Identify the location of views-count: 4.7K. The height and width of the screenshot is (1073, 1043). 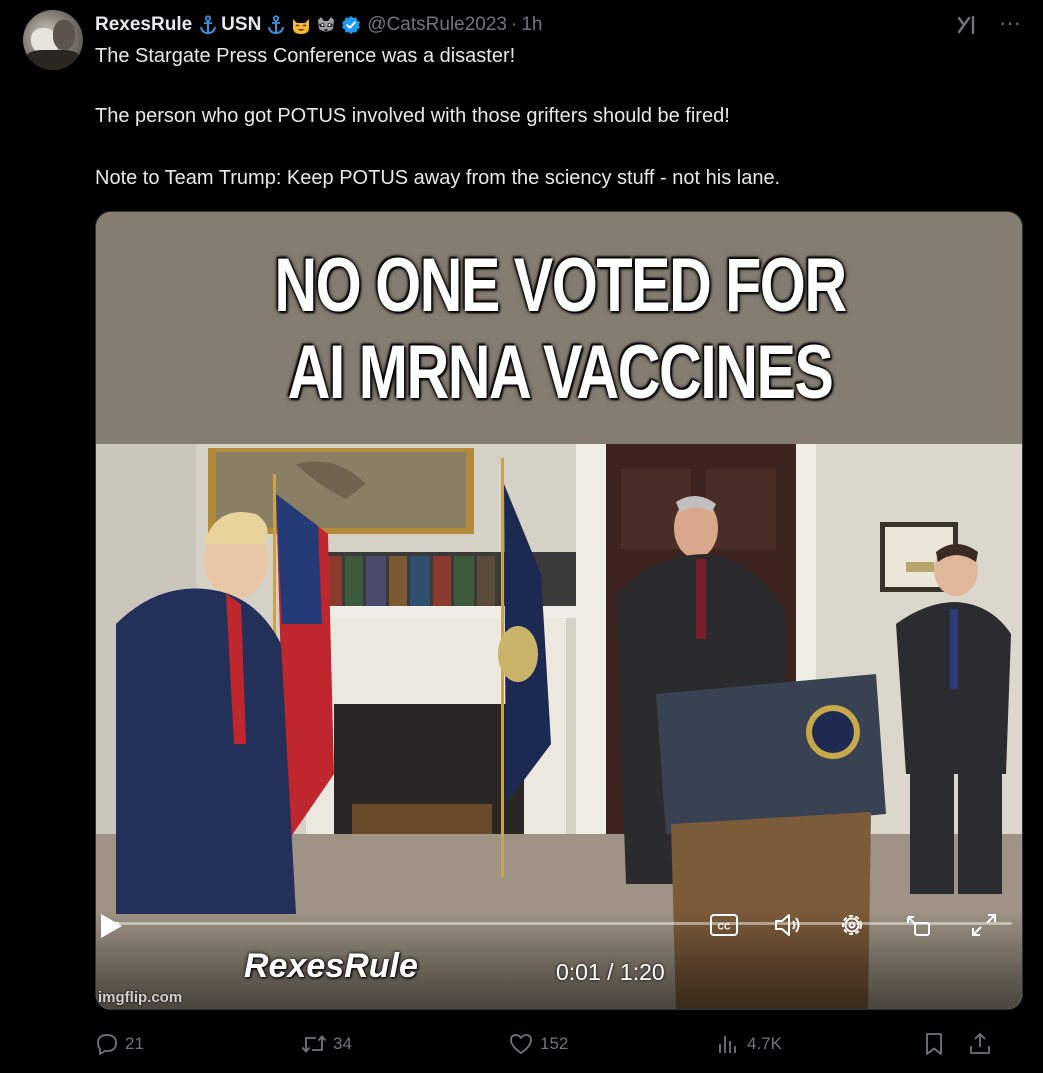
(764, 1043).